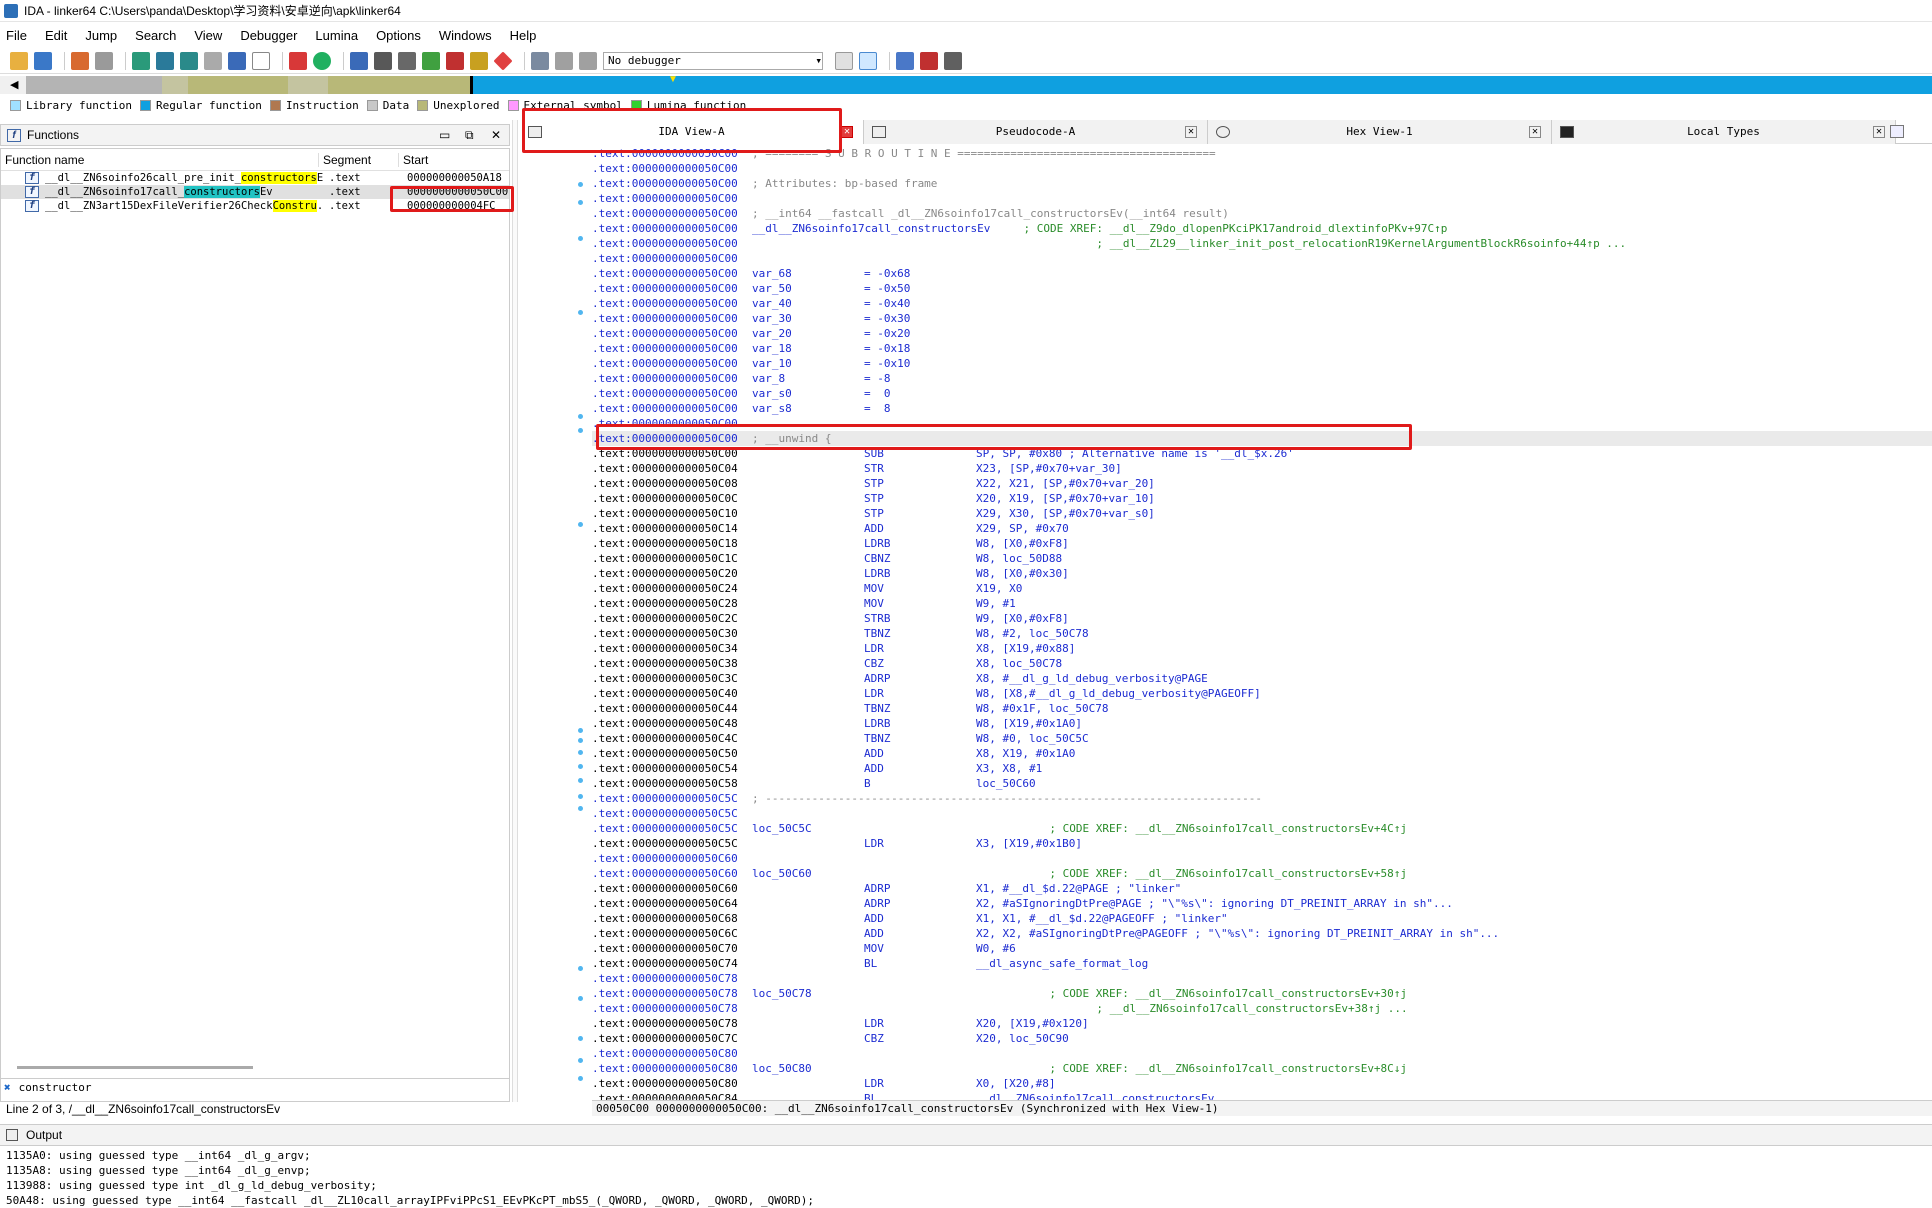  I want to click on layout-icon, so click(905, 60).